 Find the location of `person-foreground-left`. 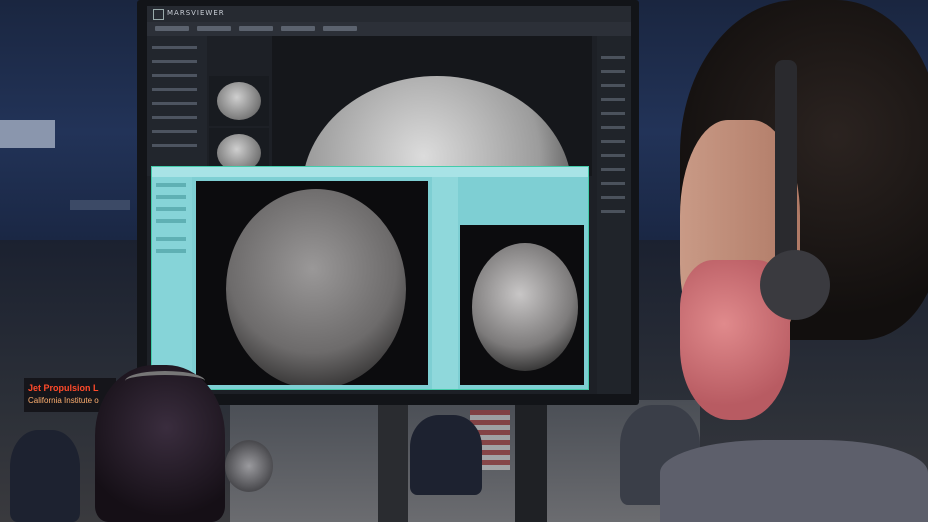

person-foreground-left is located at coordinates (175, 443).